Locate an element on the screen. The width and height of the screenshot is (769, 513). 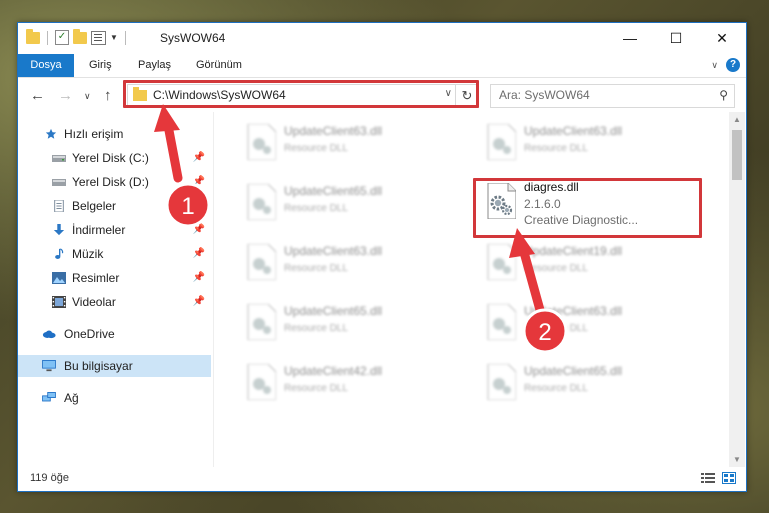
film-icon is located at coordinates (59, 302).